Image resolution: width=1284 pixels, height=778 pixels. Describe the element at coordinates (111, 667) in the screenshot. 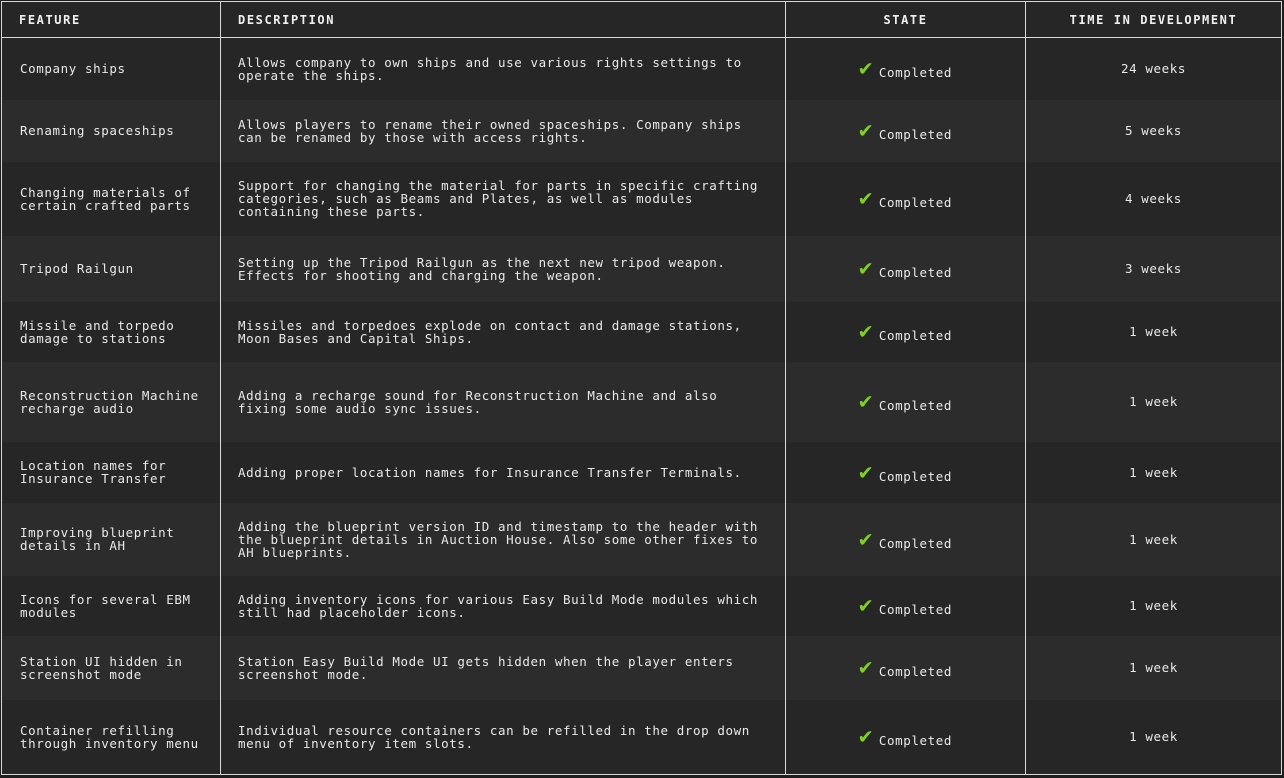

I see `feature-cell: Station UI hidden in screenshot mode` at that location.